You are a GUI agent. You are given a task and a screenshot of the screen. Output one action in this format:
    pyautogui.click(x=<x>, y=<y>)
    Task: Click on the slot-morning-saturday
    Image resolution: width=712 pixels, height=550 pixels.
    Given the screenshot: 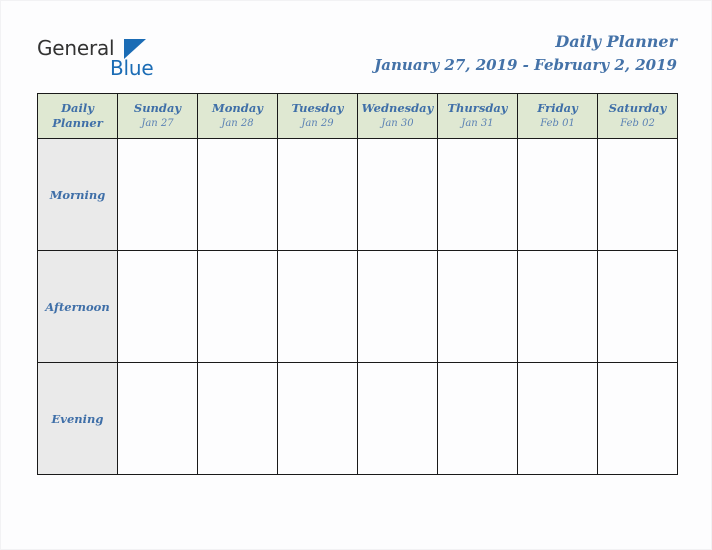 What is the action you would take?
    pyautogui.click(x=637, y=194)
    